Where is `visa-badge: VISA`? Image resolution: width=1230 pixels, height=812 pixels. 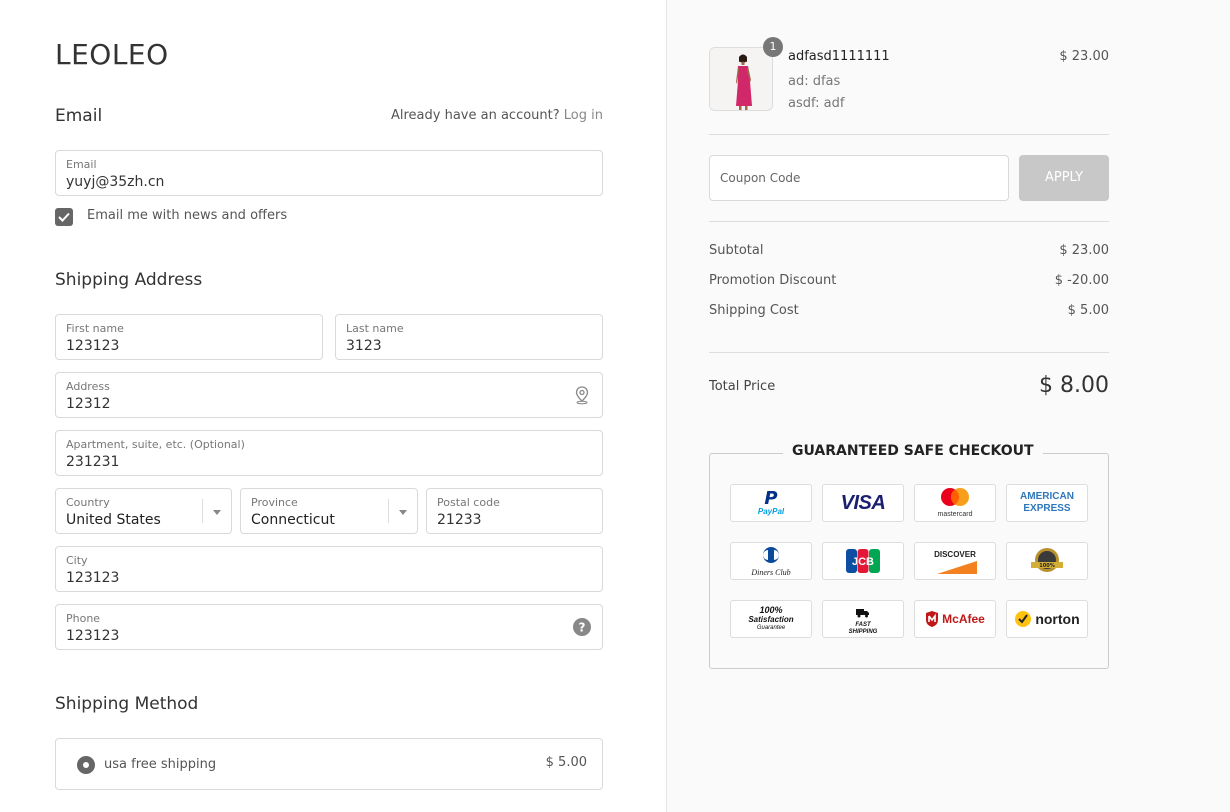 visa-badge: VISA is located at coordinates (863, 503).